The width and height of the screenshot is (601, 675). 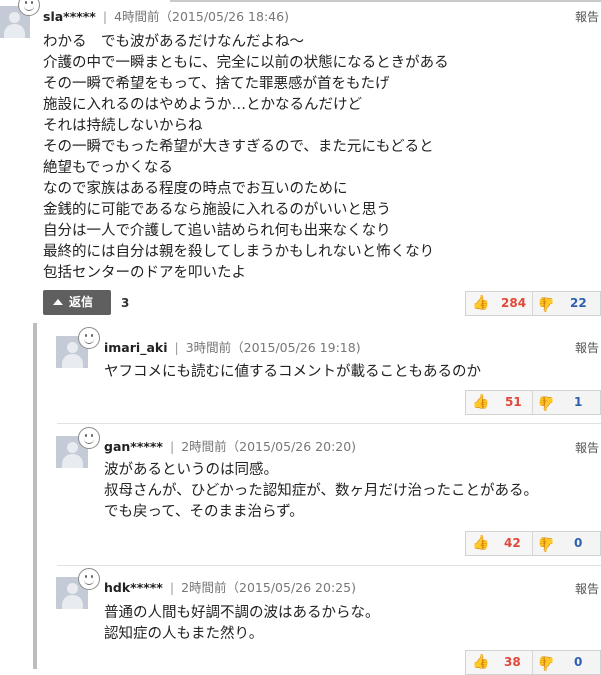 I want to click on vote-box: 👍 38 👍 0, so click(x=533, y=662).